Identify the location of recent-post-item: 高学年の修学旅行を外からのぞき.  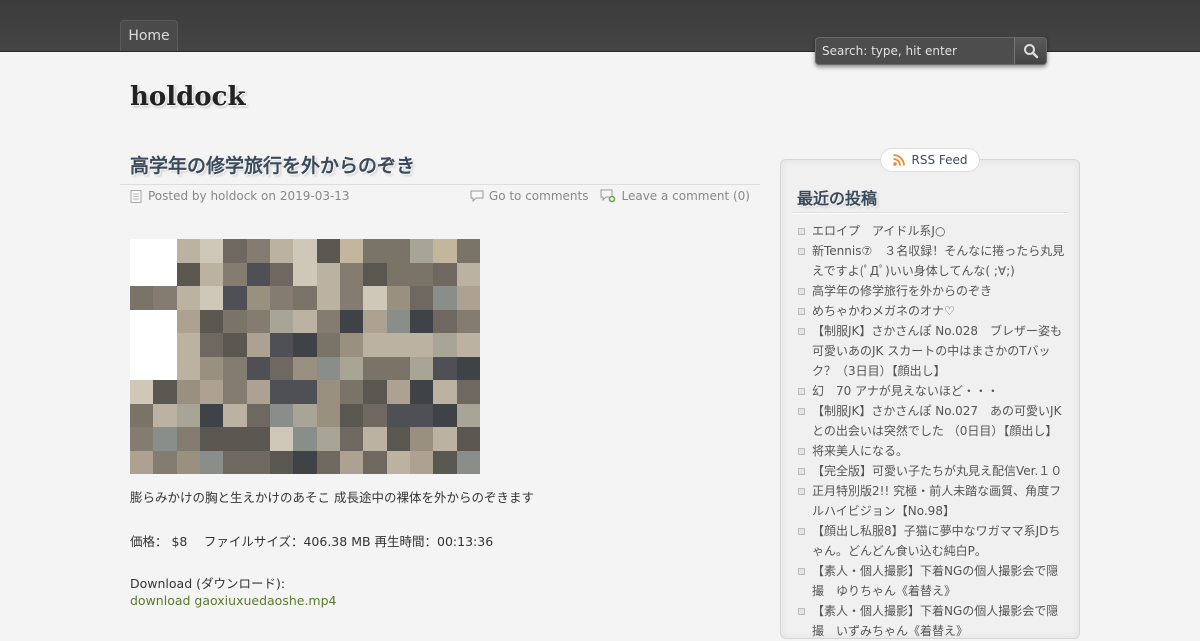
(931, 291).